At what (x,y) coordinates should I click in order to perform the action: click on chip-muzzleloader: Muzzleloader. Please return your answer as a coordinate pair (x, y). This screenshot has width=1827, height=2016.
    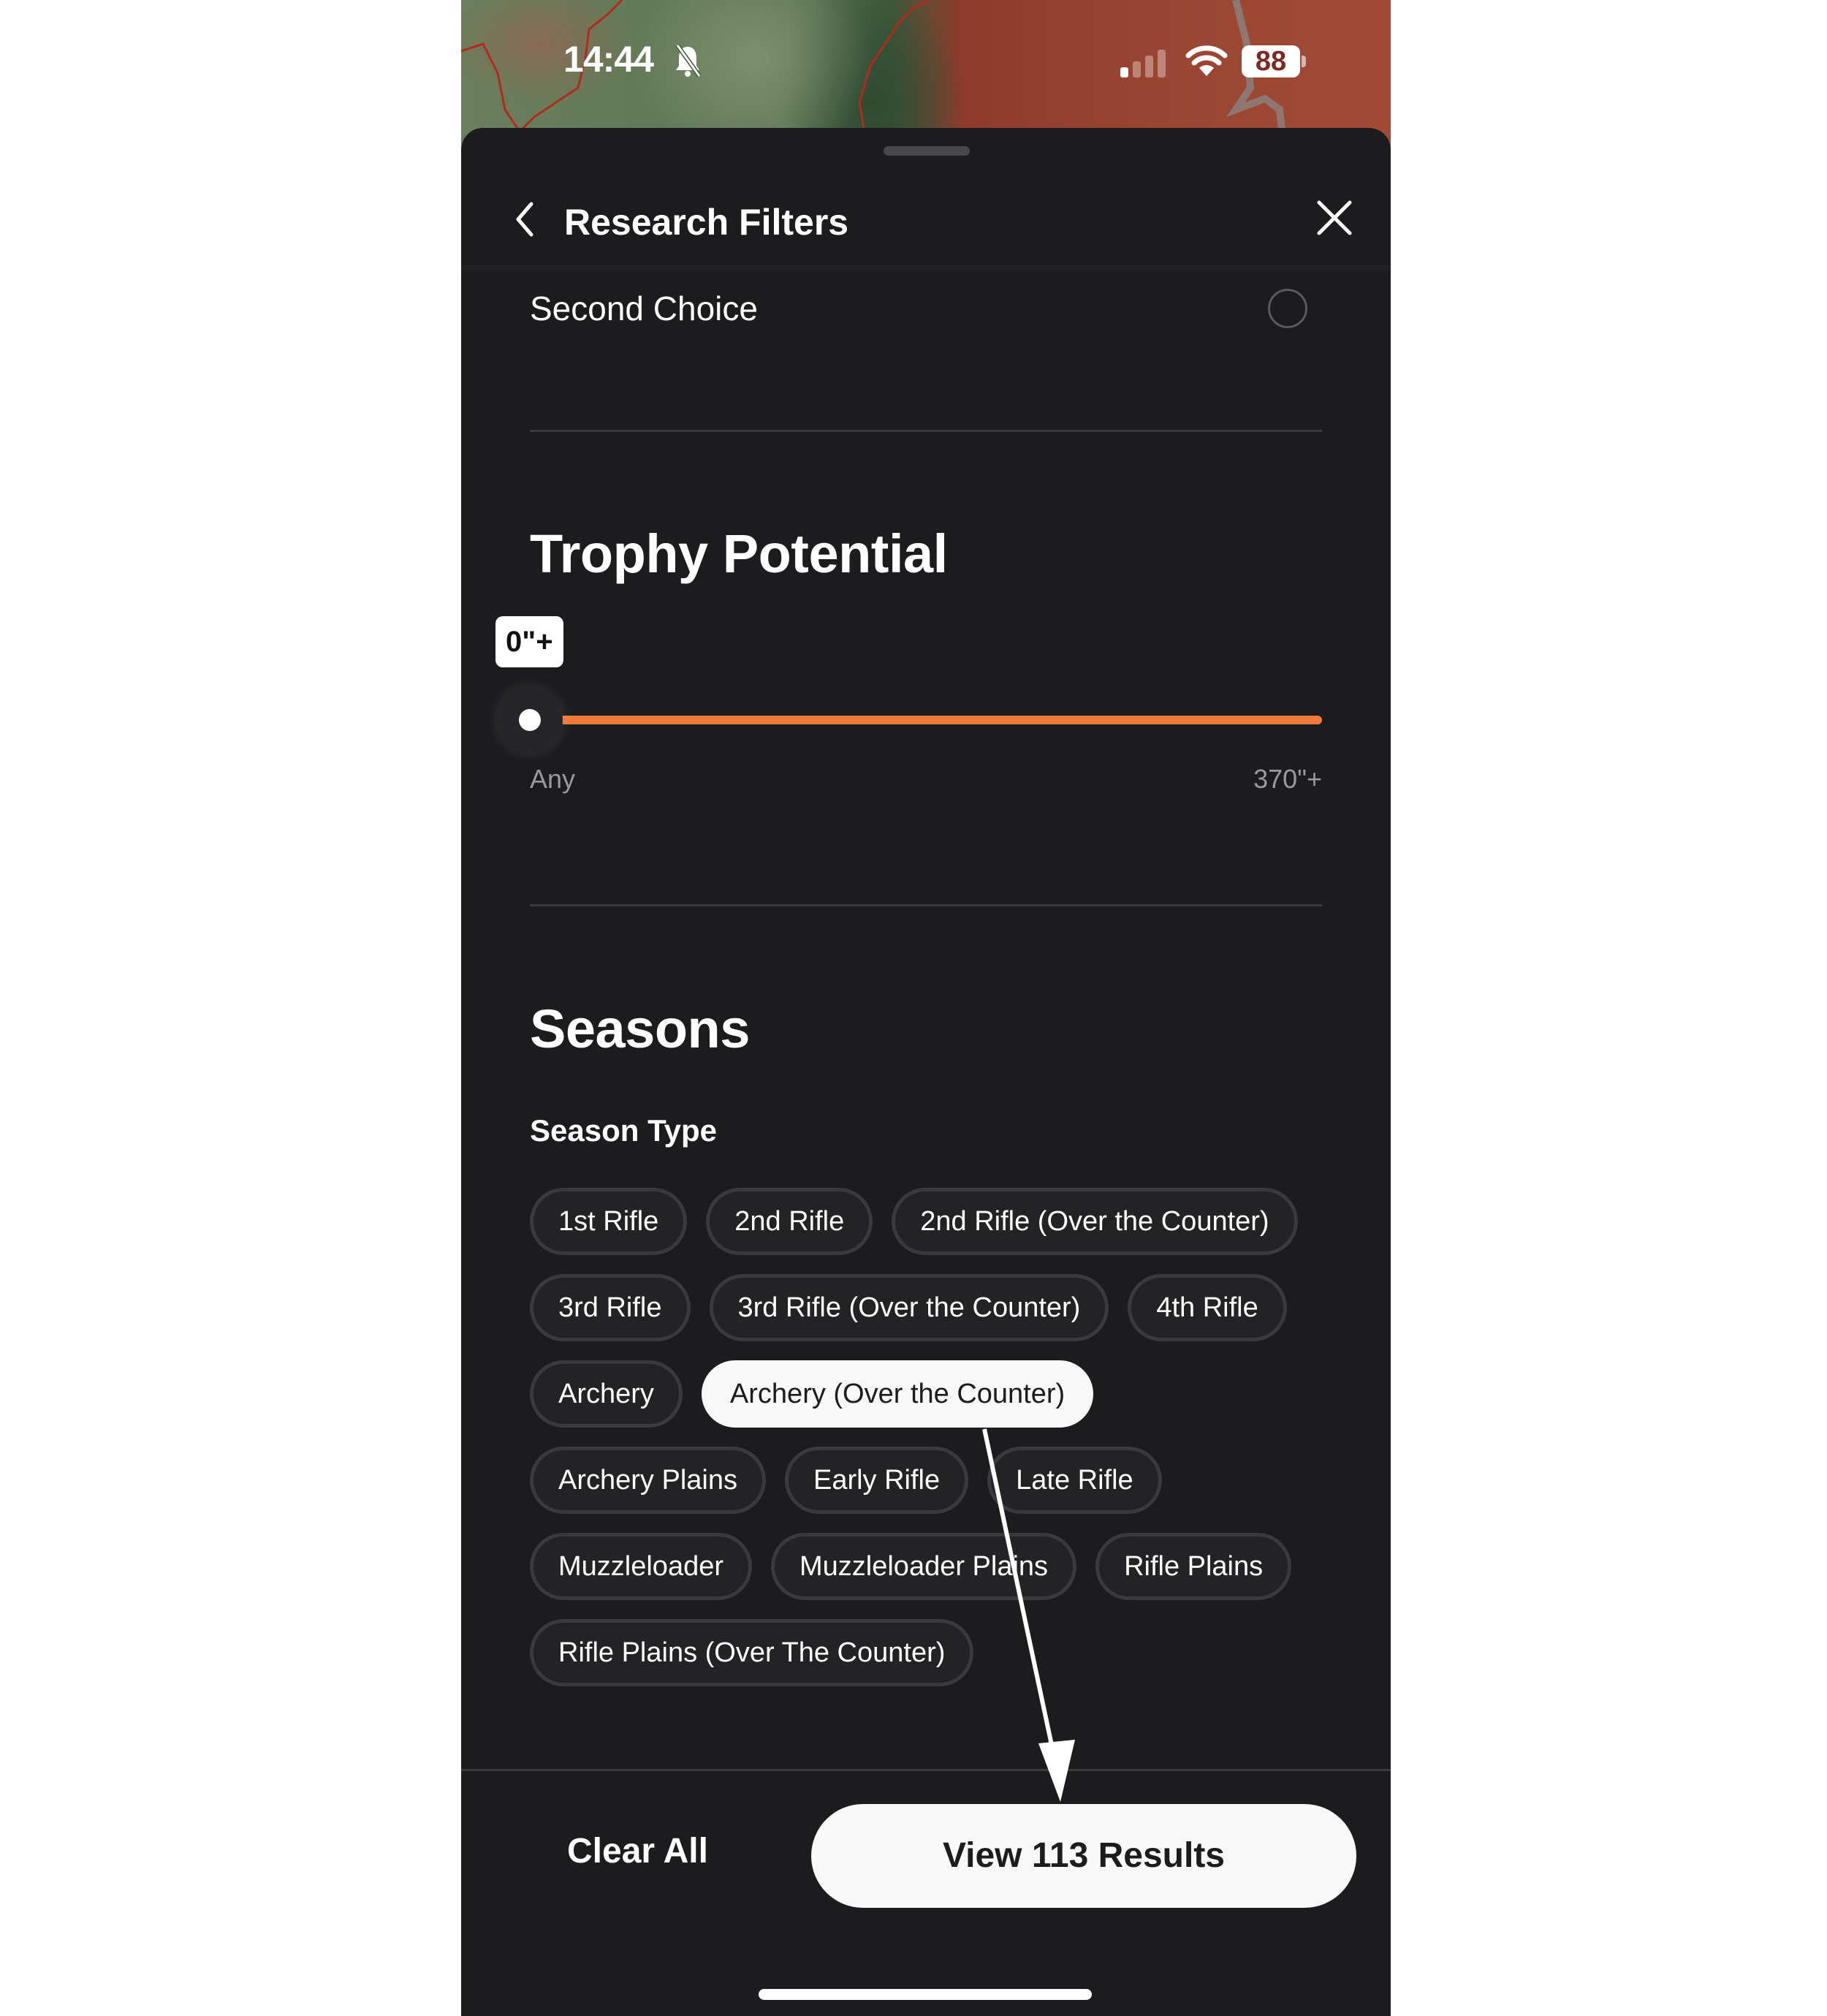
    Looking at the image, I should click on (641, 1566).